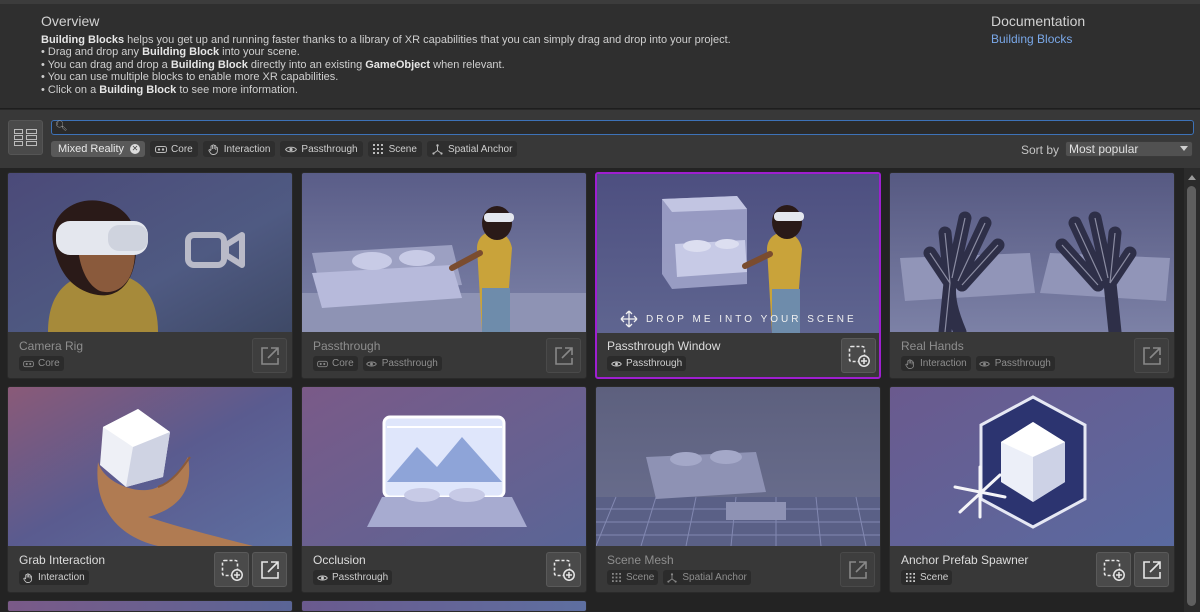 The height and width of the screenshot is (612, 1200). I want to click on search-icon: 🔍︎, so click(61, 126).